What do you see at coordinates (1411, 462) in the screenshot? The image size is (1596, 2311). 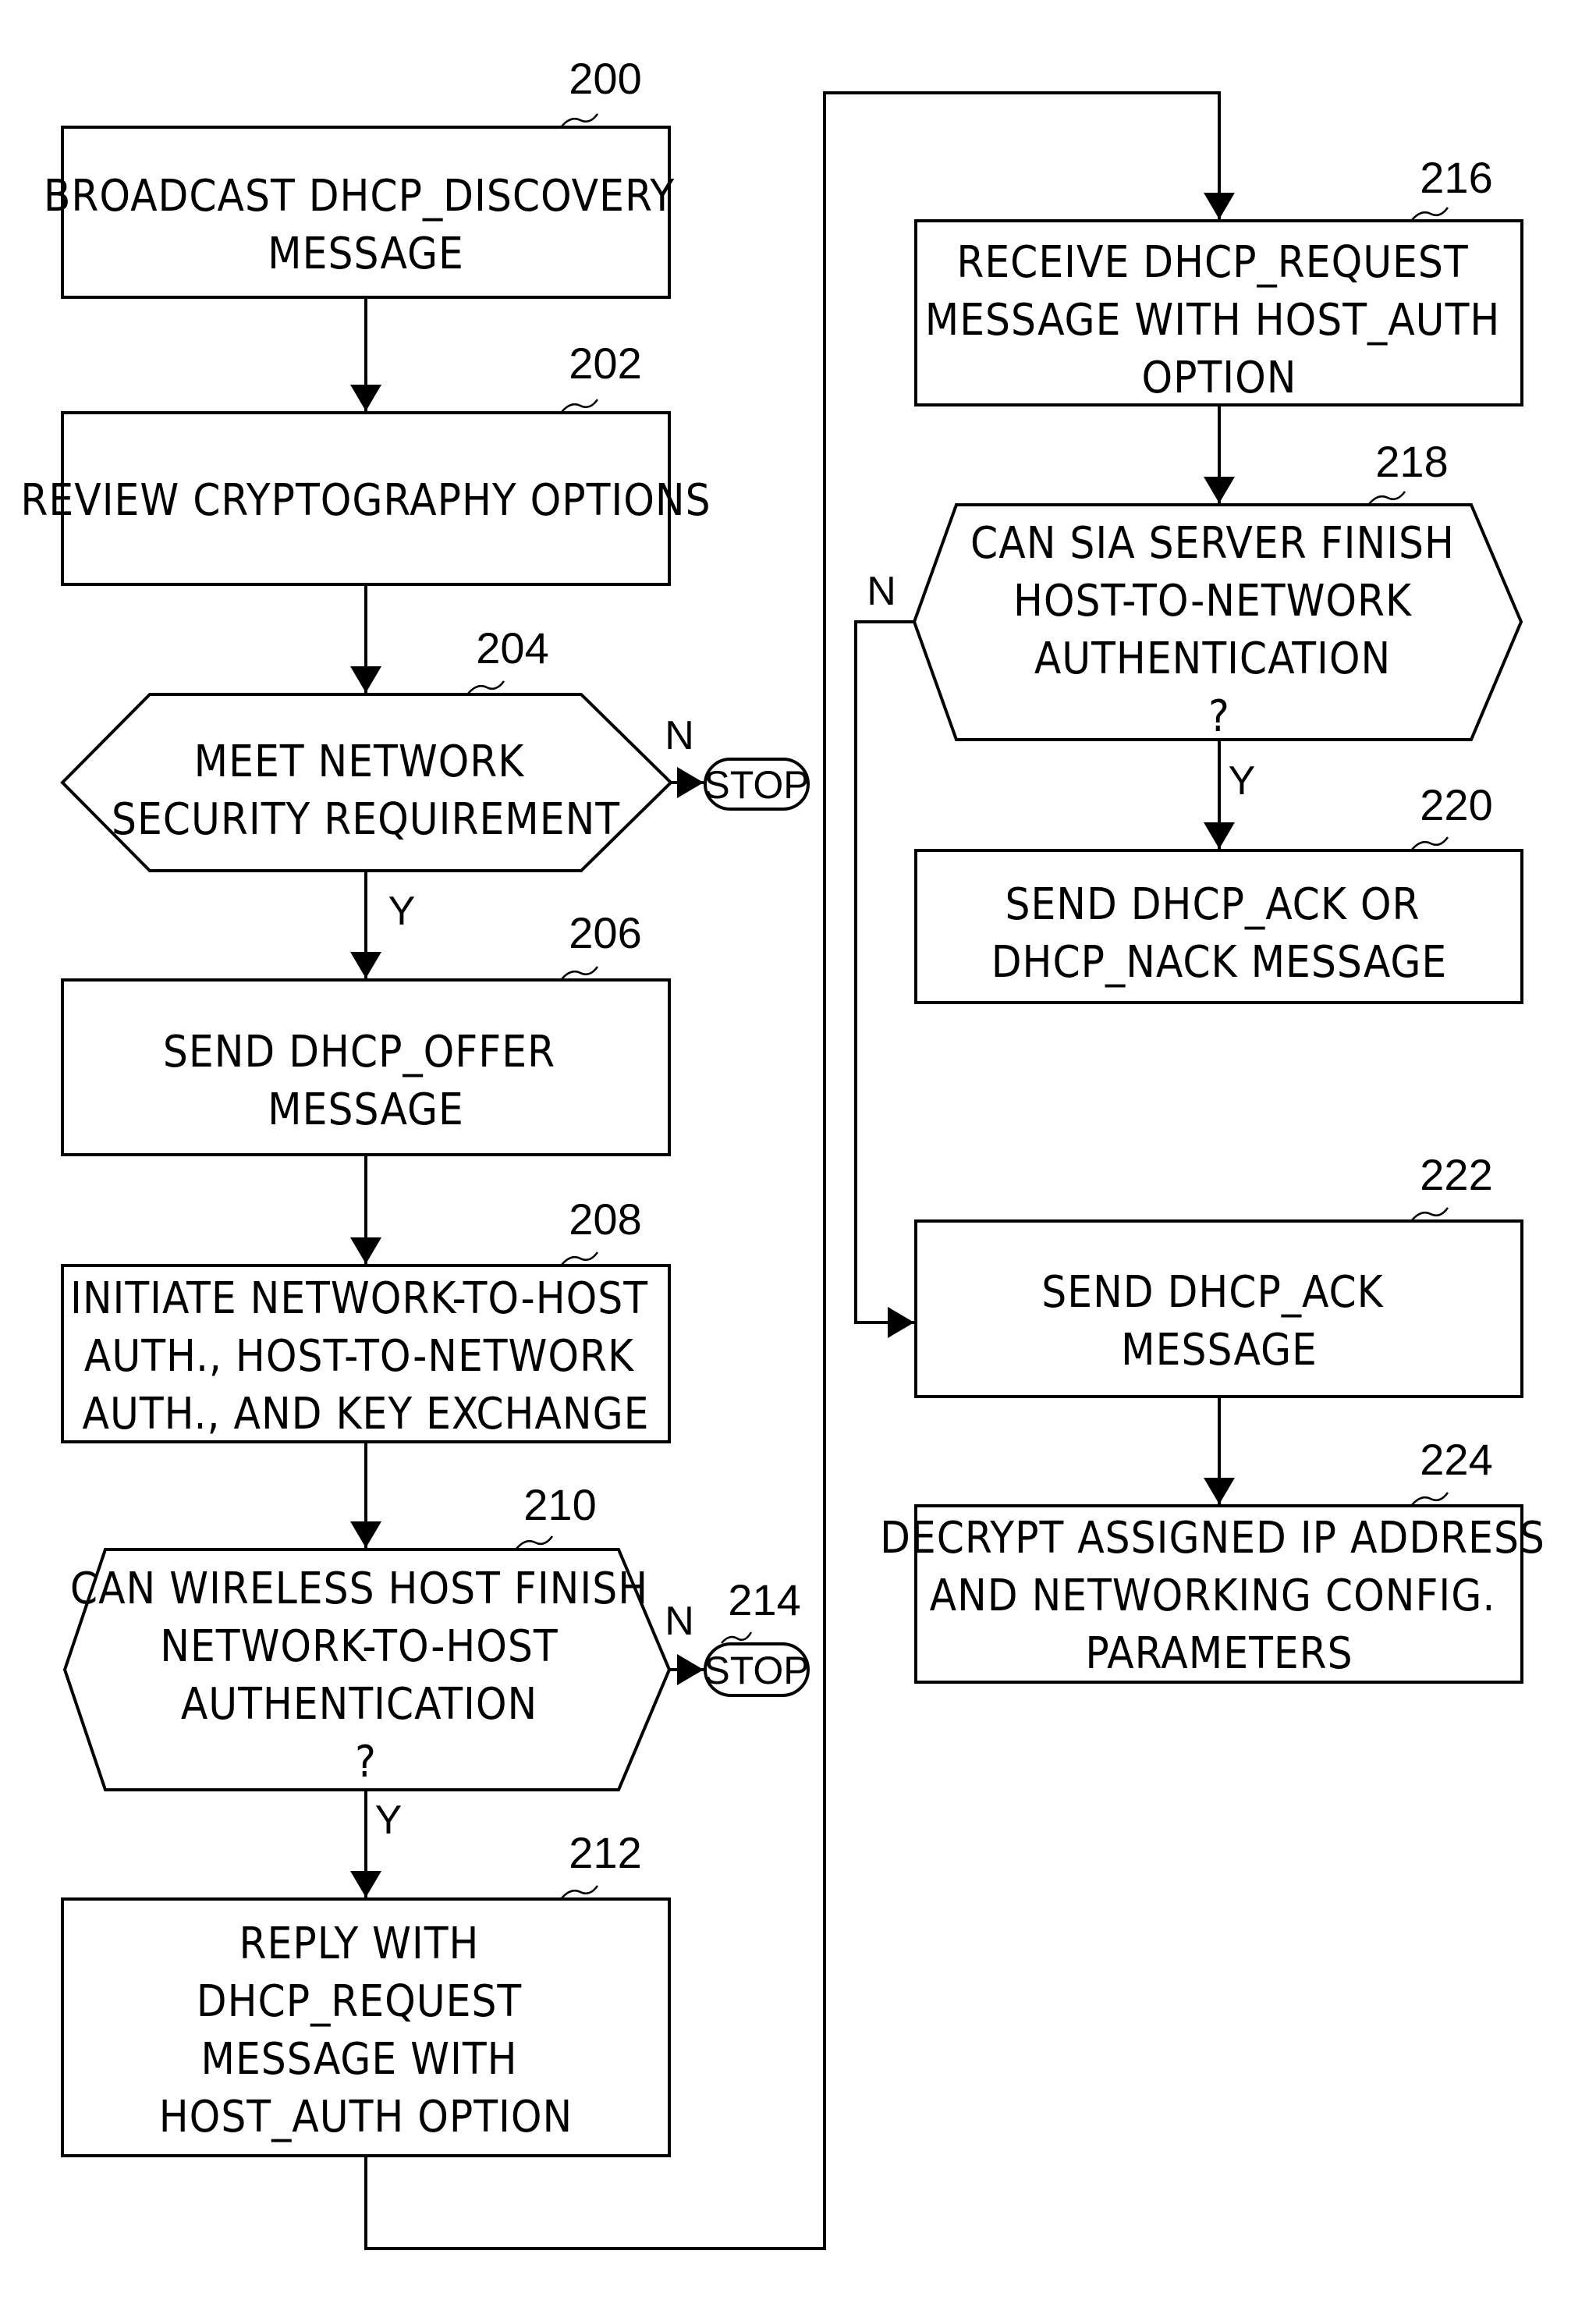 I see `ref-number: 218` at bounding box center [1411, 462].